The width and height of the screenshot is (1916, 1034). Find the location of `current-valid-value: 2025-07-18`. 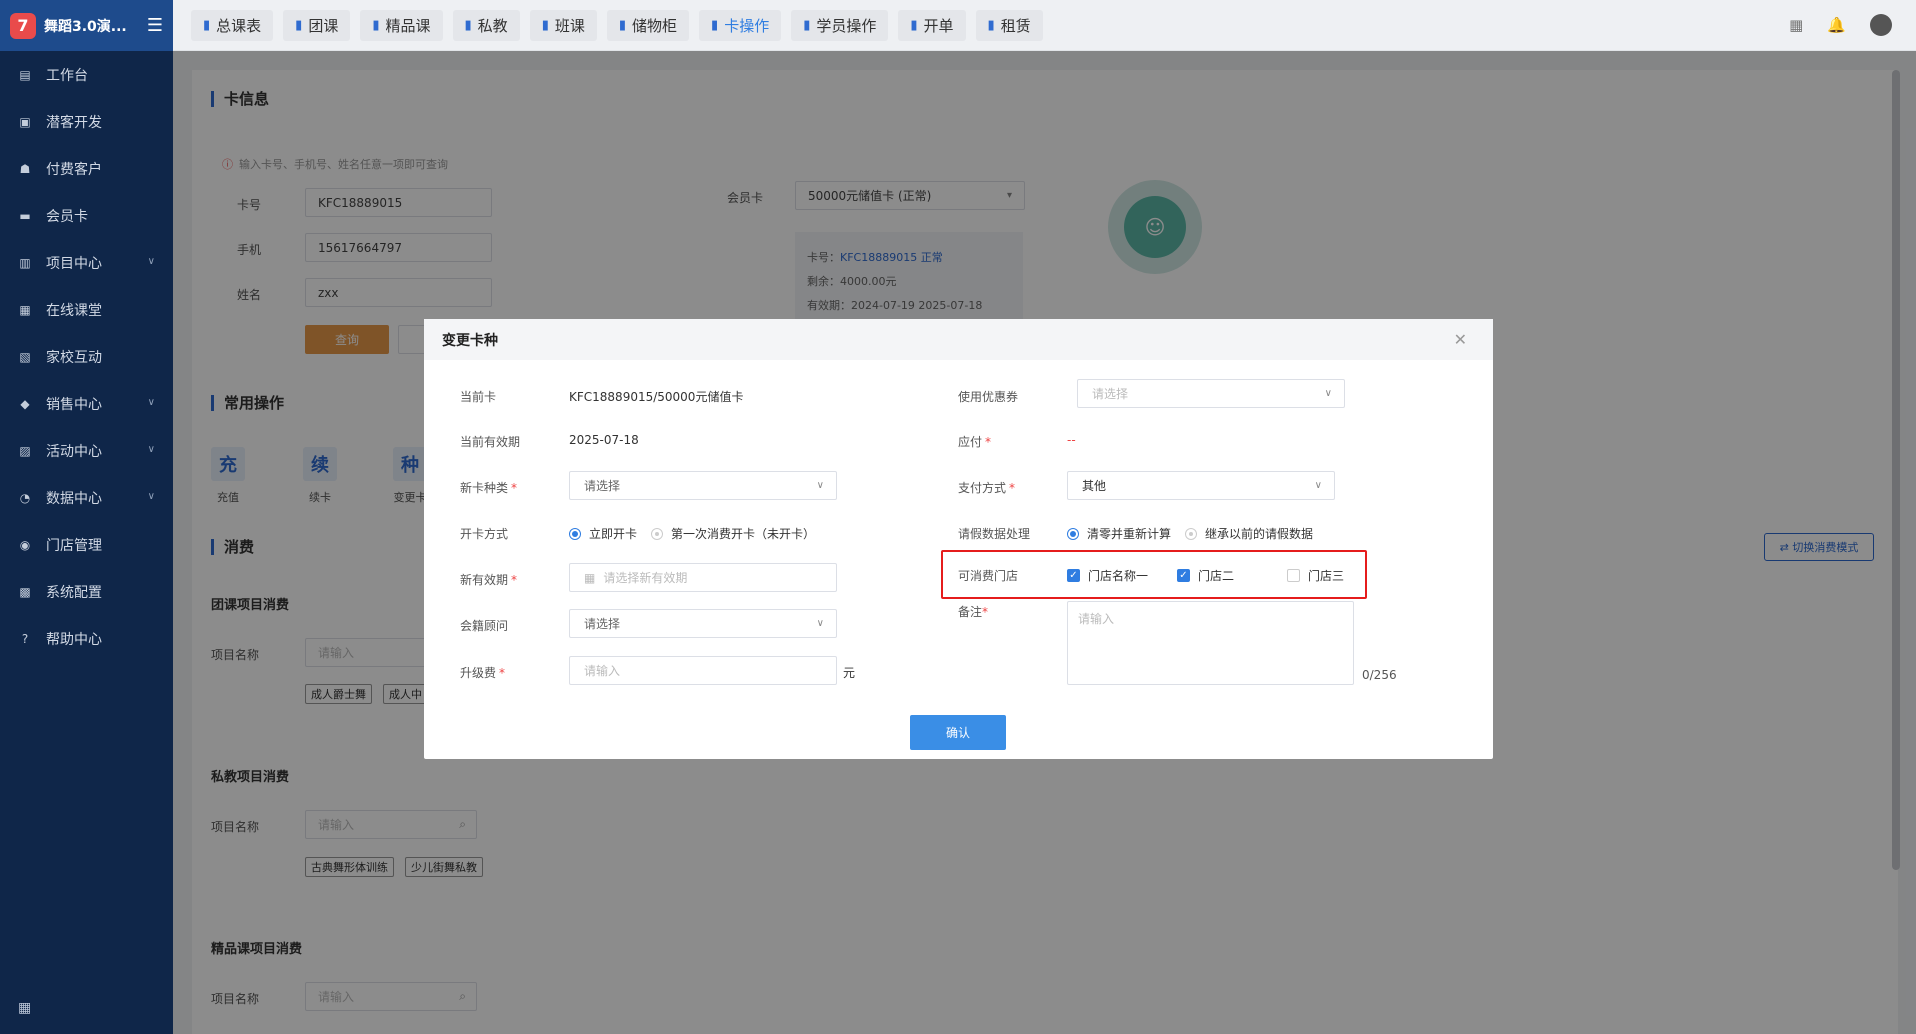

current-valid-value: 2025-07-18 is located at coordinates (604, 440).